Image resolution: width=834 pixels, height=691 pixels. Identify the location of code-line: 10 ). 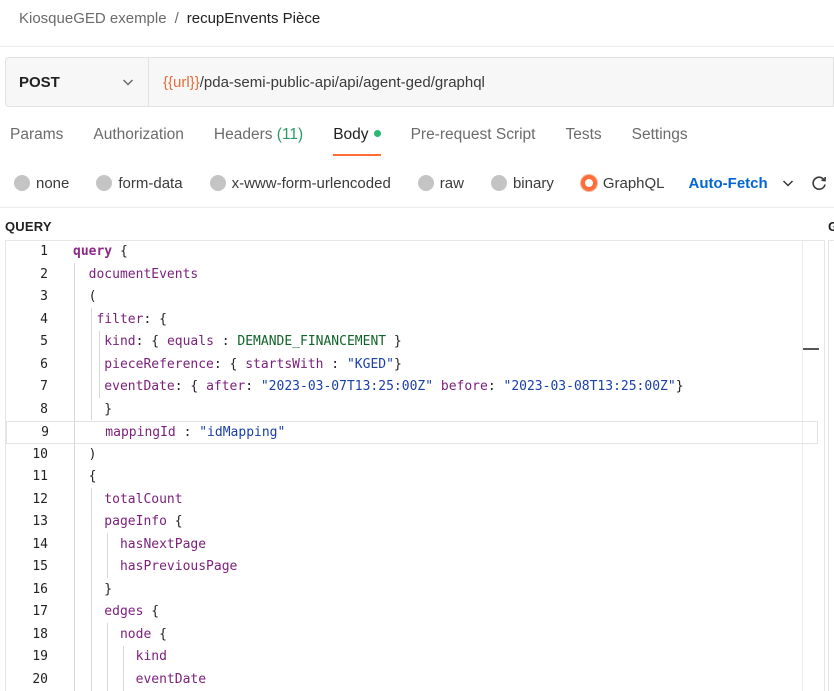
(404, 455).